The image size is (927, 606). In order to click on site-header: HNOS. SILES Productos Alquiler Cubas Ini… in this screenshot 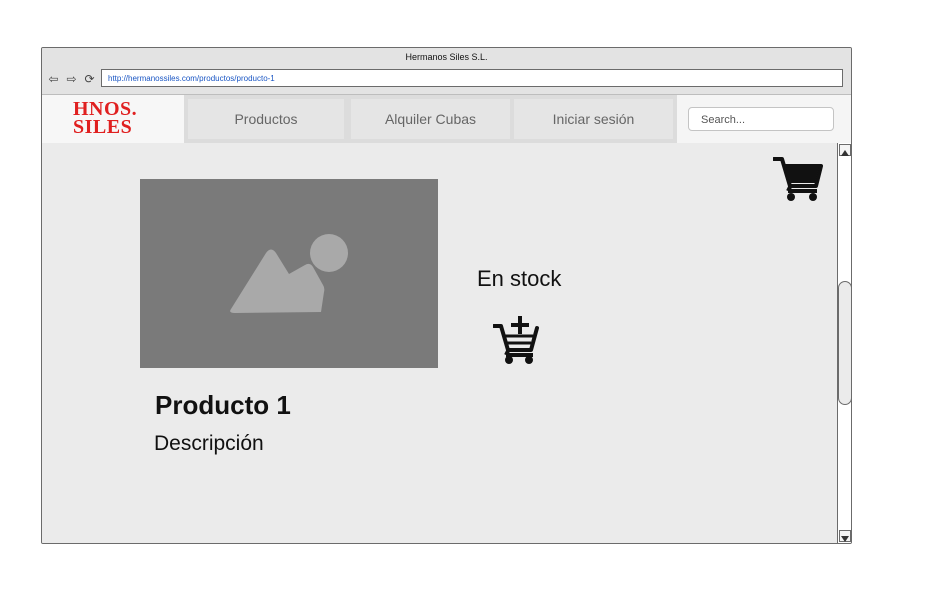, I will do `click(446, 119)`.